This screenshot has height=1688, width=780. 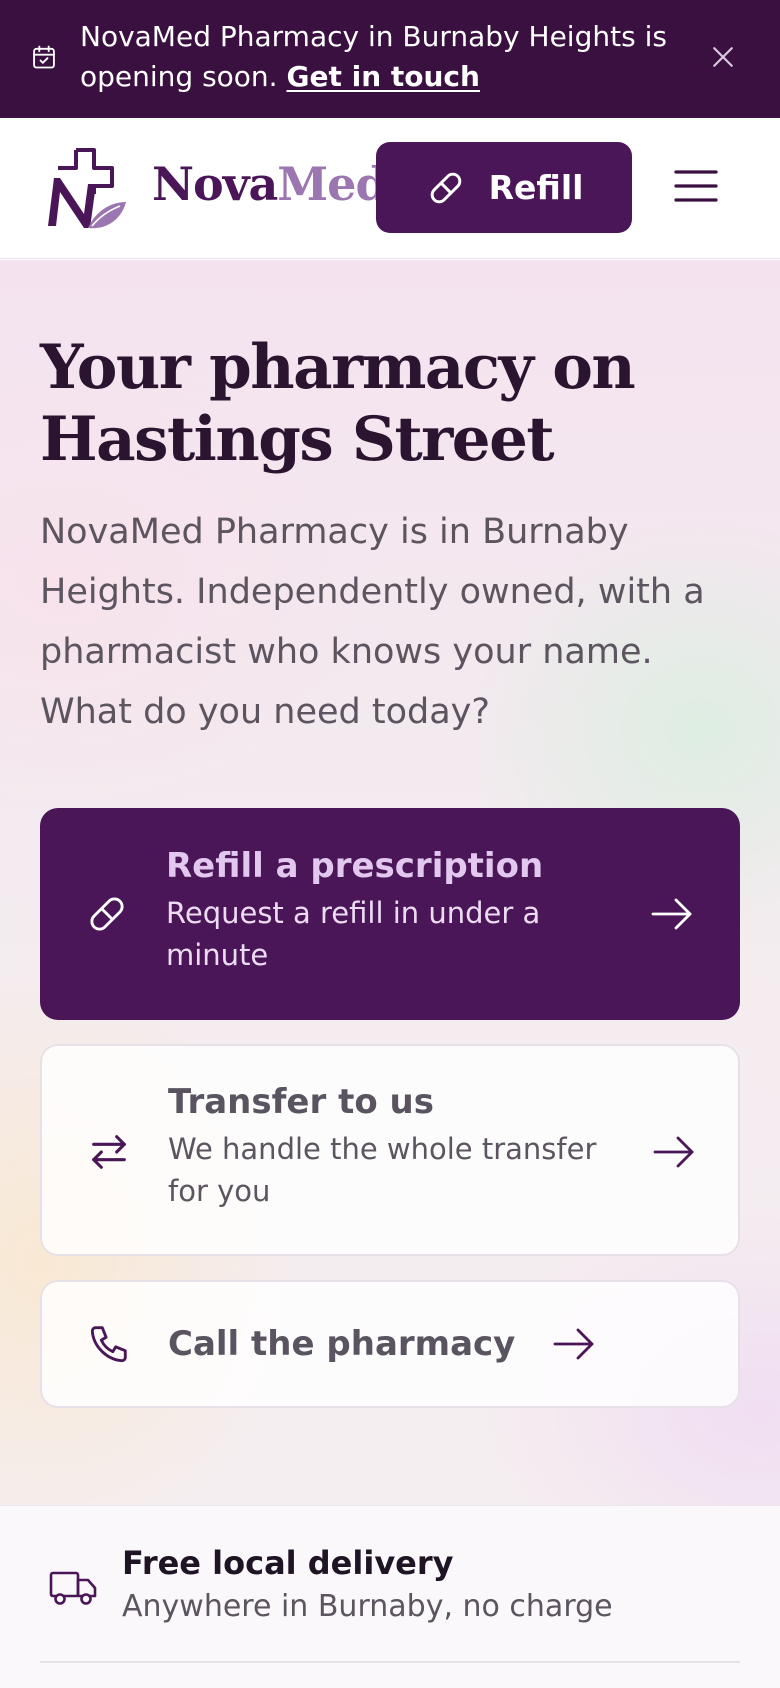 I want to click on transfer-title: Transfer to us, so click(x=301, y=1102).